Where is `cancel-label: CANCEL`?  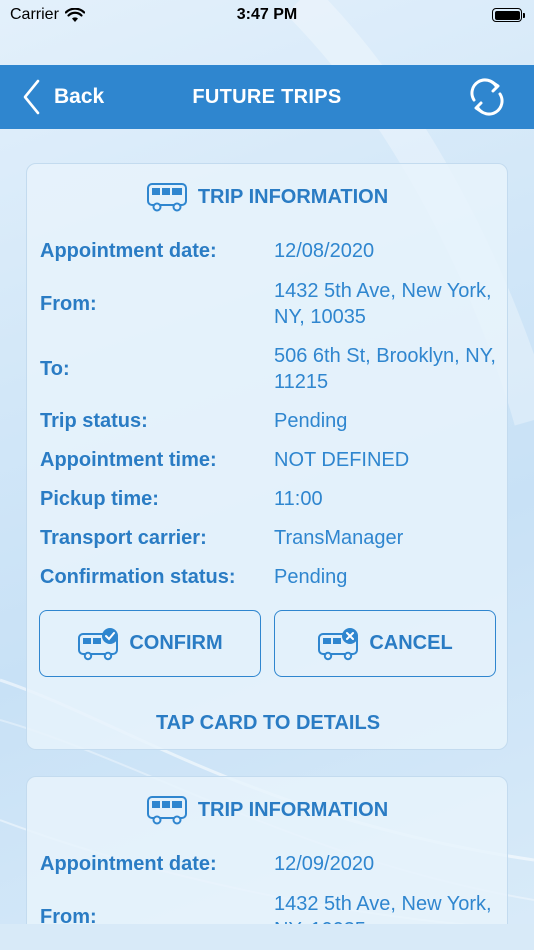 cancel-label: CANCEL is located at coordinates (411, 643).